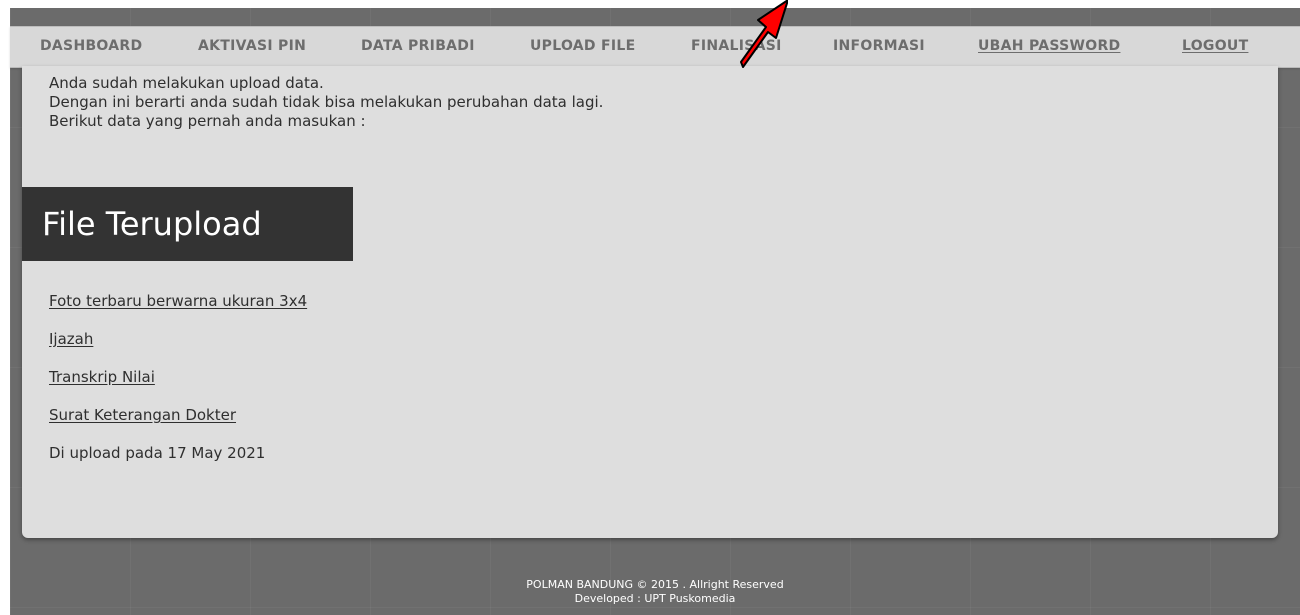 This screenshot has width=1300, height=615. I want to click on nav-logout: LOGOUT, so click(1215, 46).